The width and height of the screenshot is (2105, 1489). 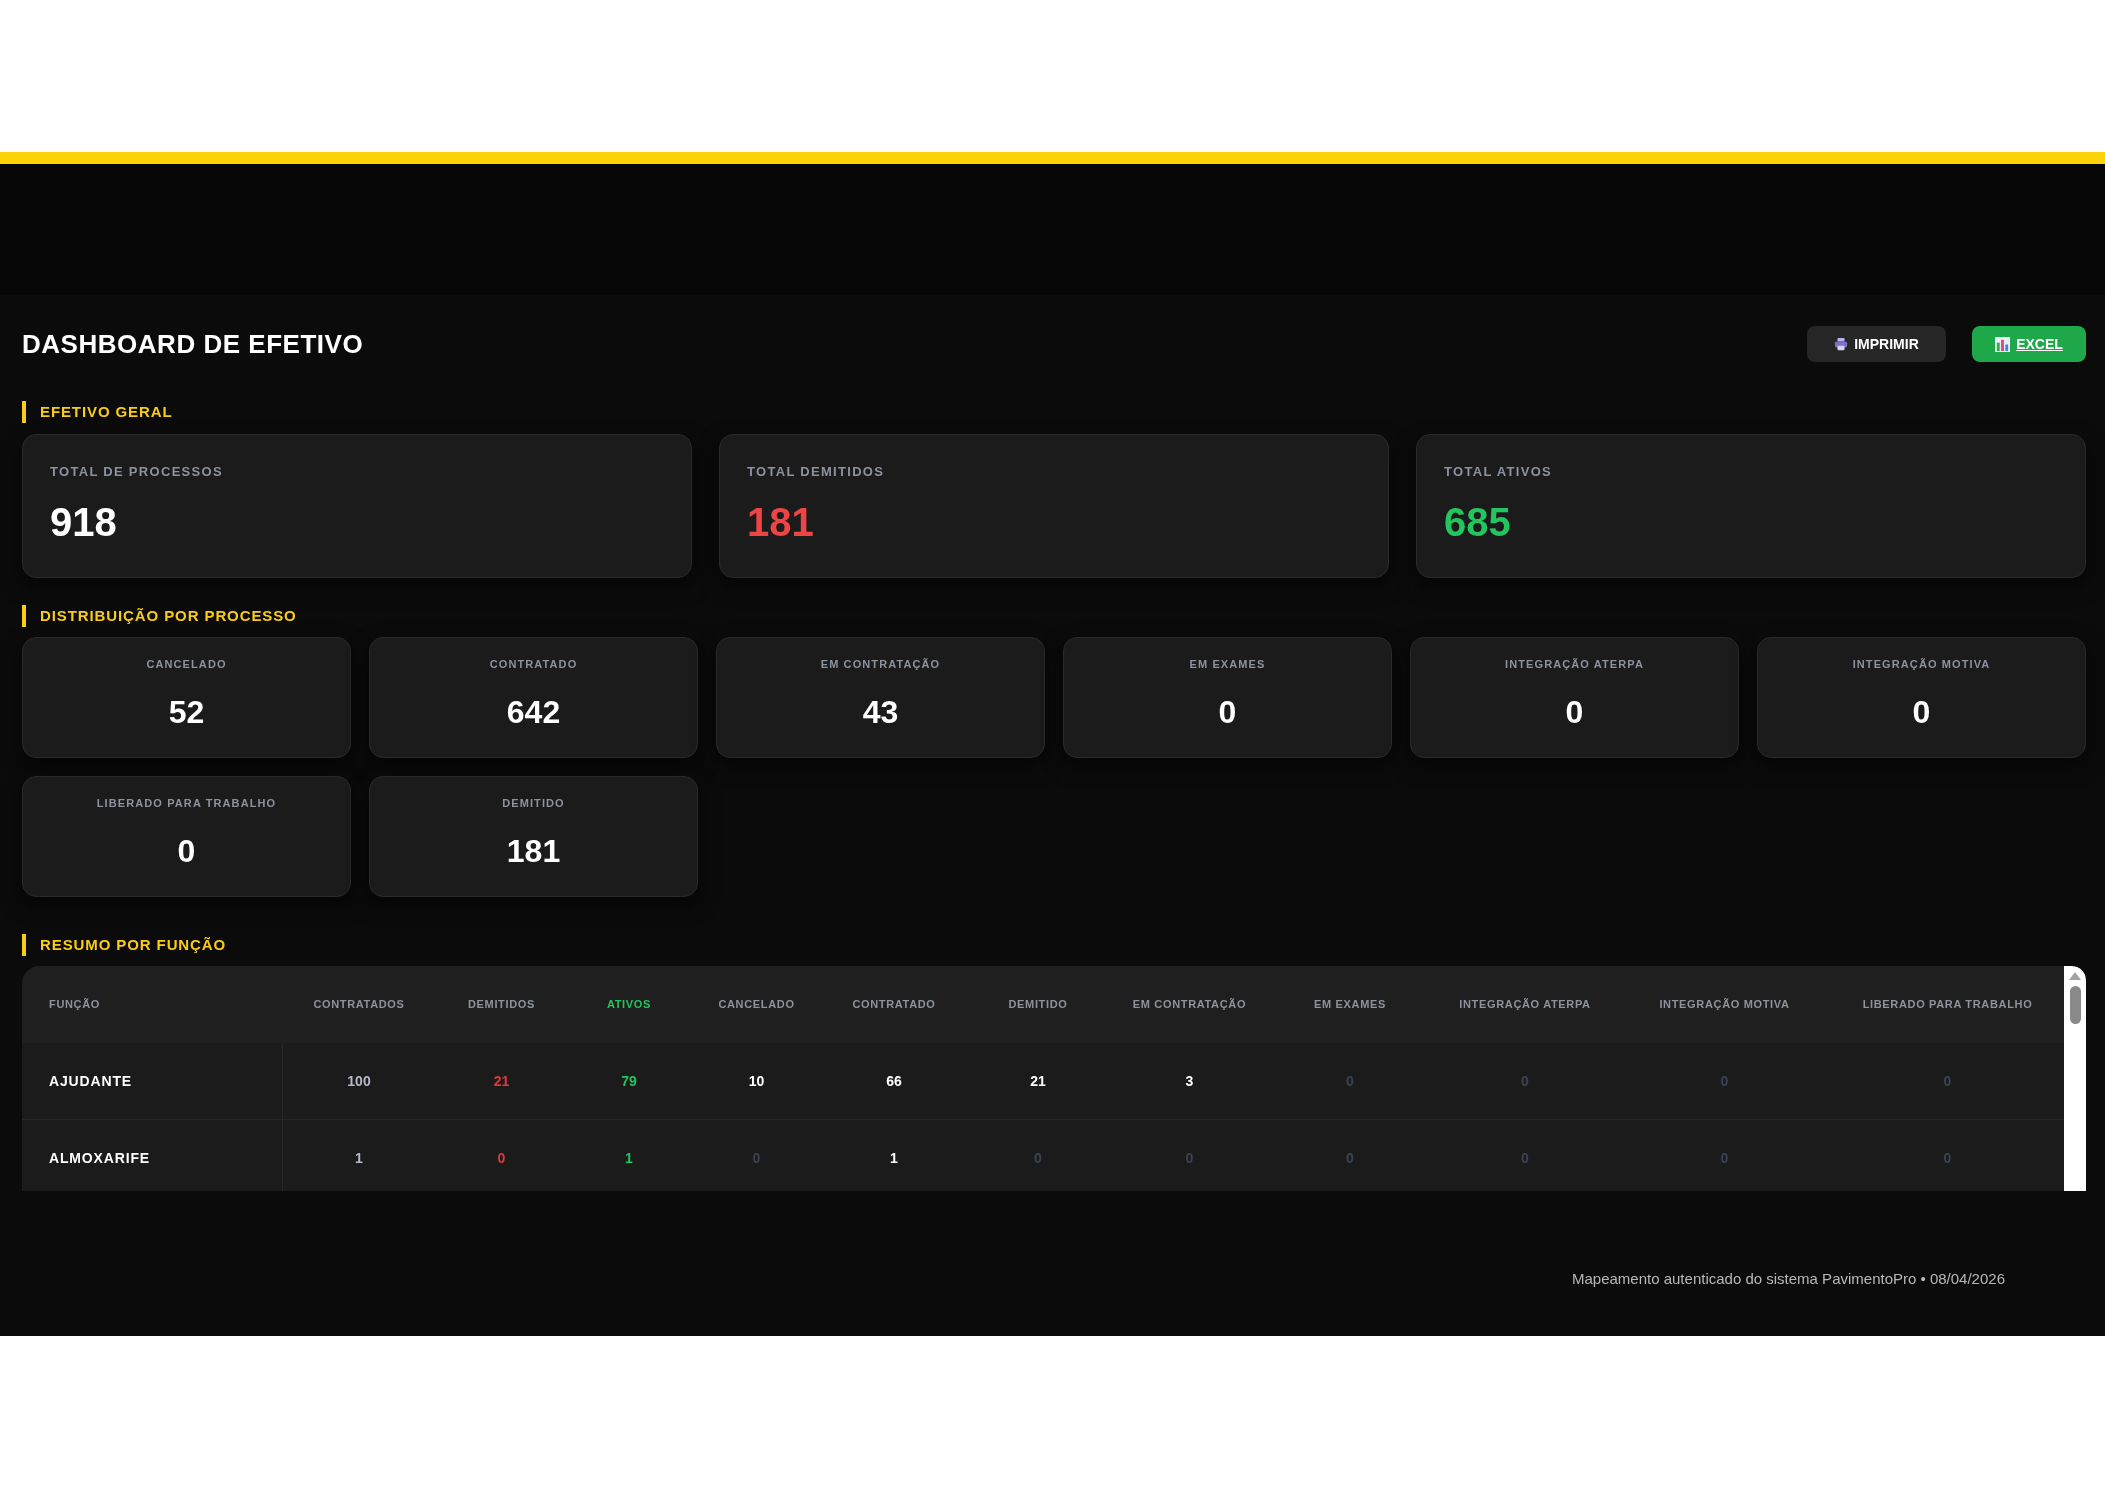 What do you see at coordinates (136, 472) in the screenshot?
I see `card-label: TOTAL DE PROCESSOS` at bounding box center [136, 472].